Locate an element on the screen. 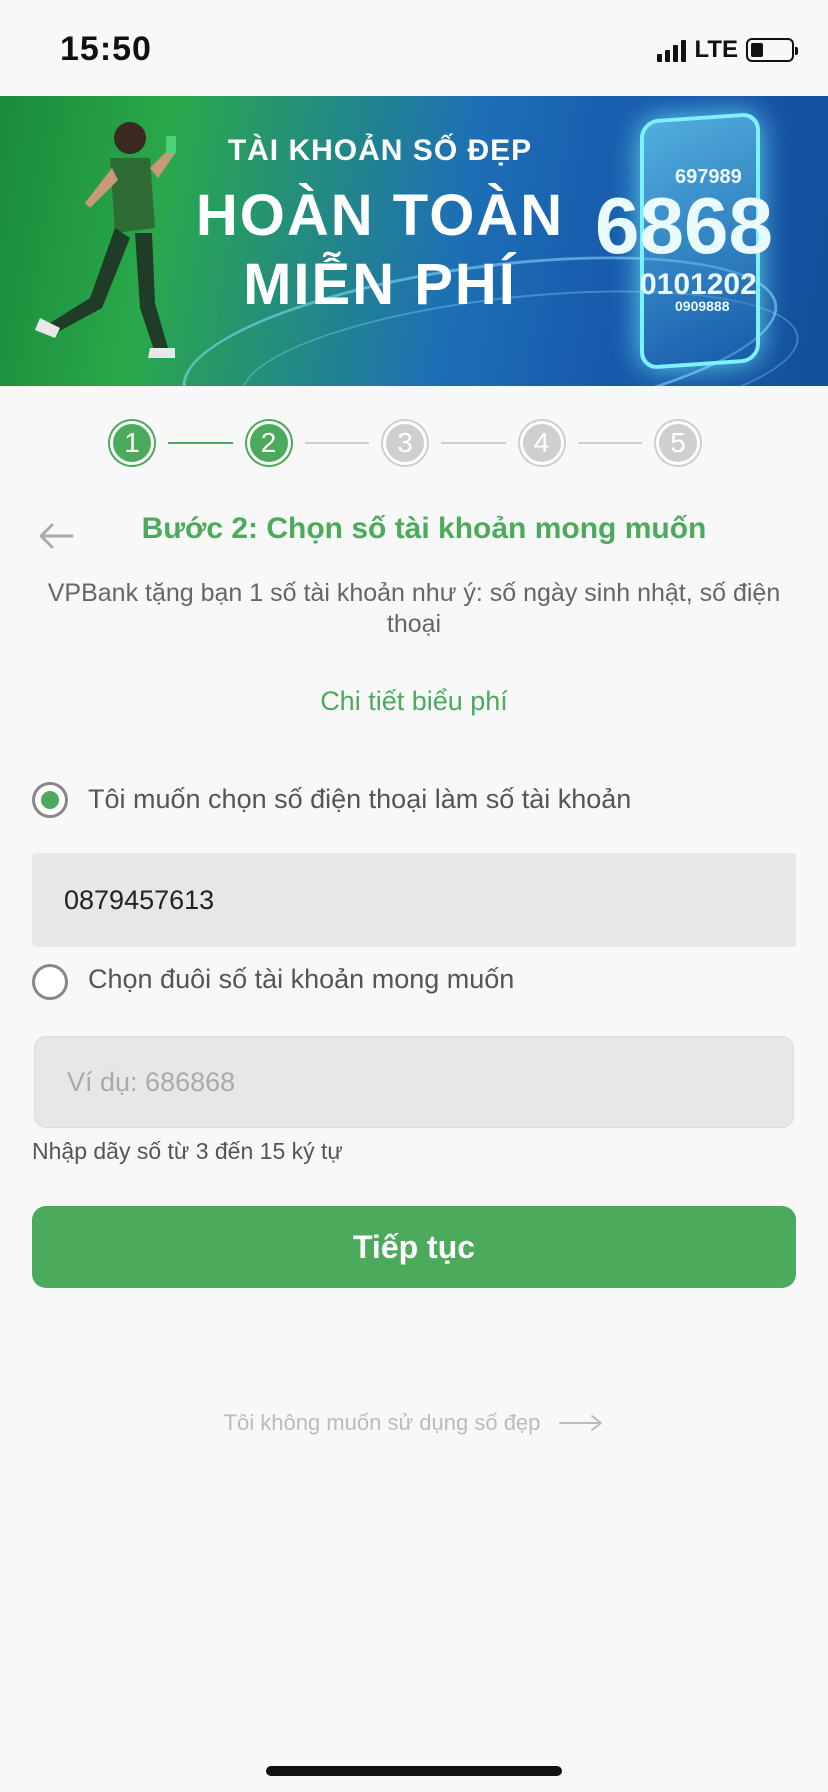 Image resolution: width=828 pixels, height=1792 pixels. arrow-right-icon is located at coordinates (581, 1423).